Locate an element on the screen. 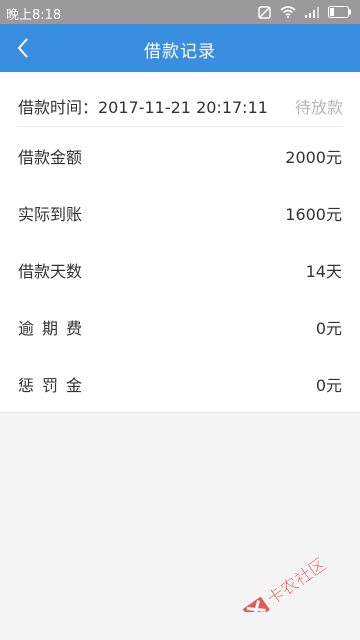 The image size is (360, 640). app-bar: 借款记录 is located at coordinates (180, 48).